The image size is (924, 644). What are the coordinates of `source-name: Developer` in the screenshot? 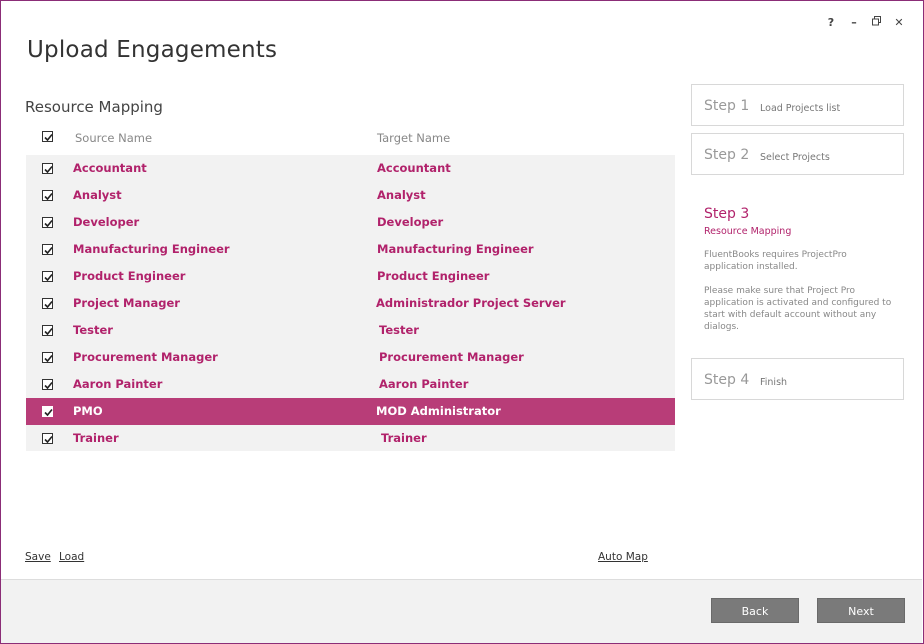 It's located at (106, 222).